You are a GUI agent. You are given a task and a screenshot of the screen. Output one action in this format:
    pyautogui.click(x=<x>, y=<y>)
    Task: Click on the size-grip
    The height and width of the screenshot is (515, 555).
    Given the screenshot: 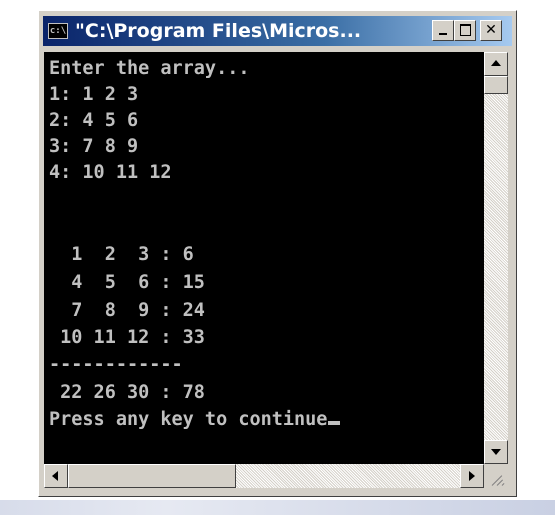 What is the action you would take?
    pyautogui.click(x=496, y=476)
    